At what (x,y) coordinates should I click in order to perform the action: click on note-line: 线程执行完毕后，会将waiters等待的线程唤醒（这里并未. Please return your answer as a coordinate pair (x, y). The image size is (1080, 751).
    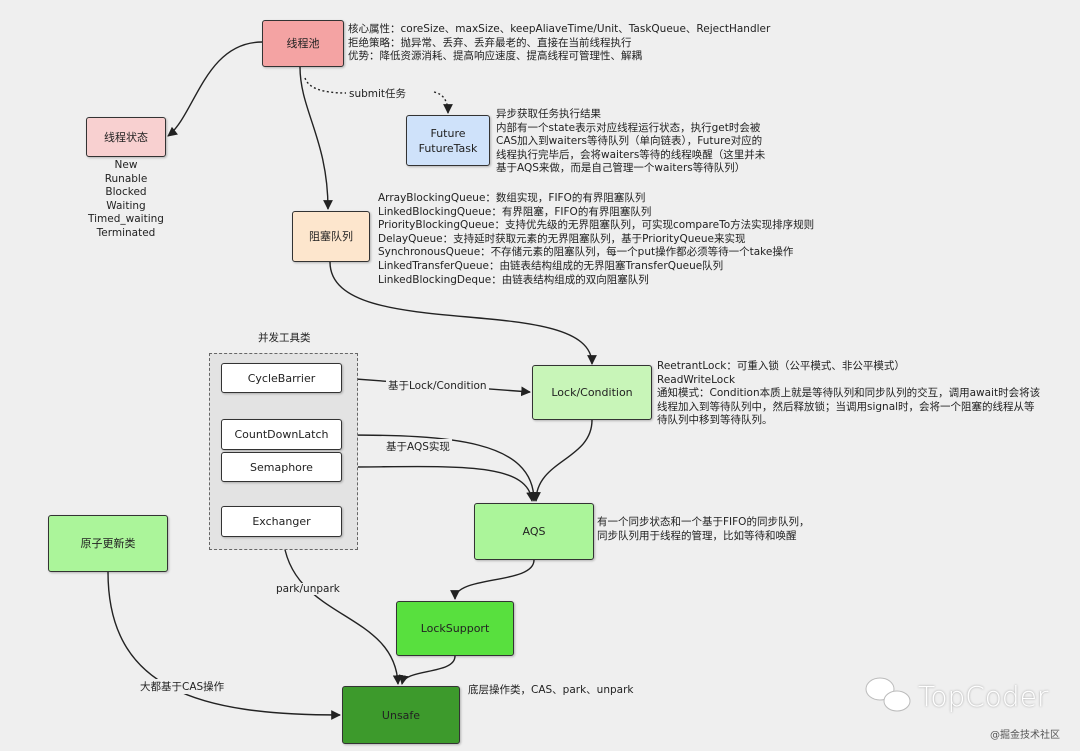
    Looking at the image, I should click on (631, 154).